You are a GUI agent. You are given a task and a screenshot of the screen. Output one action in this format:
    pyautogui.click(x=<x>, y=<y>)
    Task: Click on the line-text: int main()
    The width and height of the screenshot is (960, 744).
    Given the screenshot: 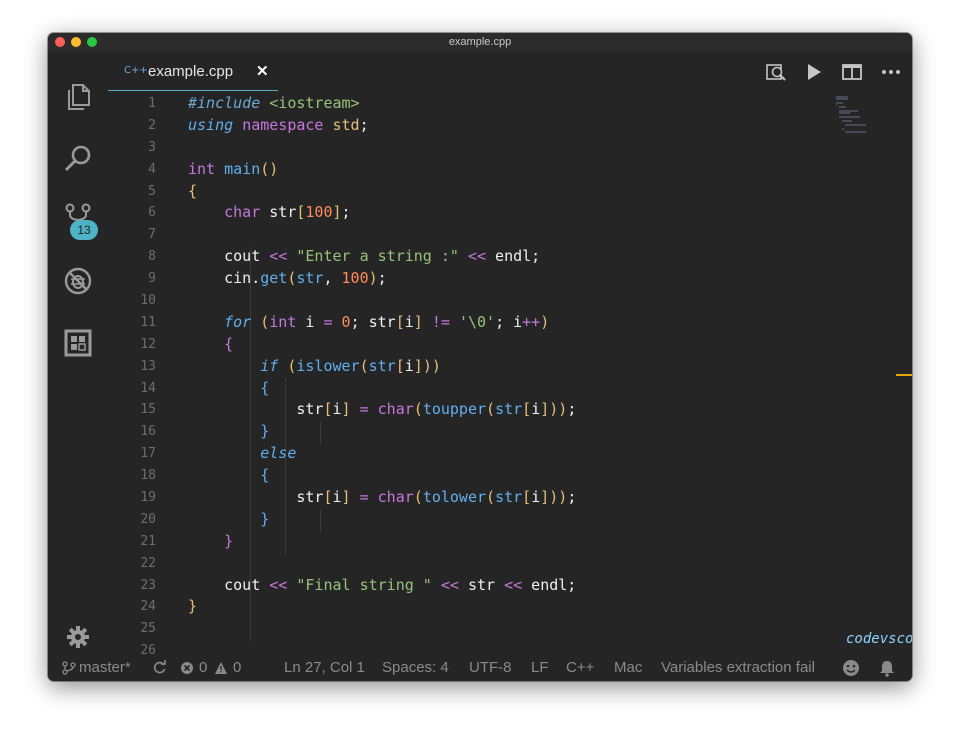 What is the action you would take?
    pyautogui.click(x=233, y=168)
    